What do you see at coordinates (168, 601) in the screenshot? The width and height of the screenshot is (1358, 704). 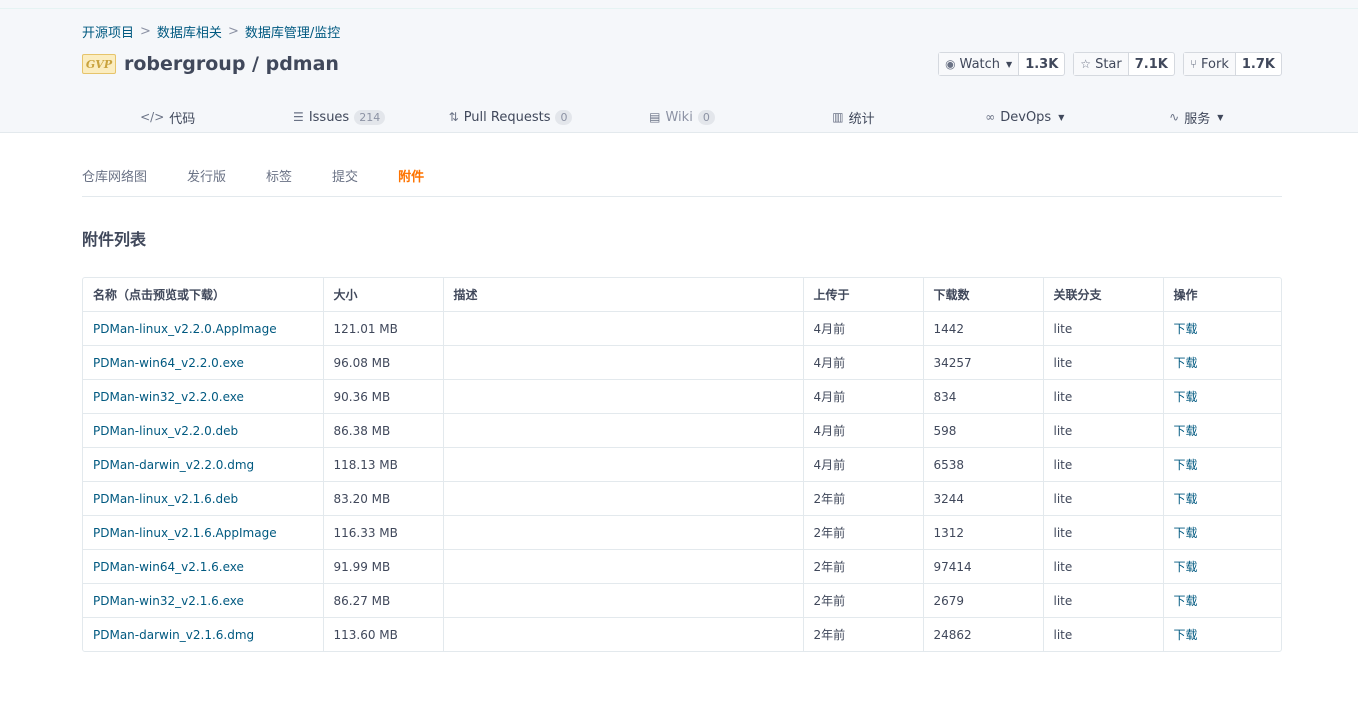 I see `file-name-link: PDMan-win32_v2.1.6.exe` at bounding box center [168, 601].